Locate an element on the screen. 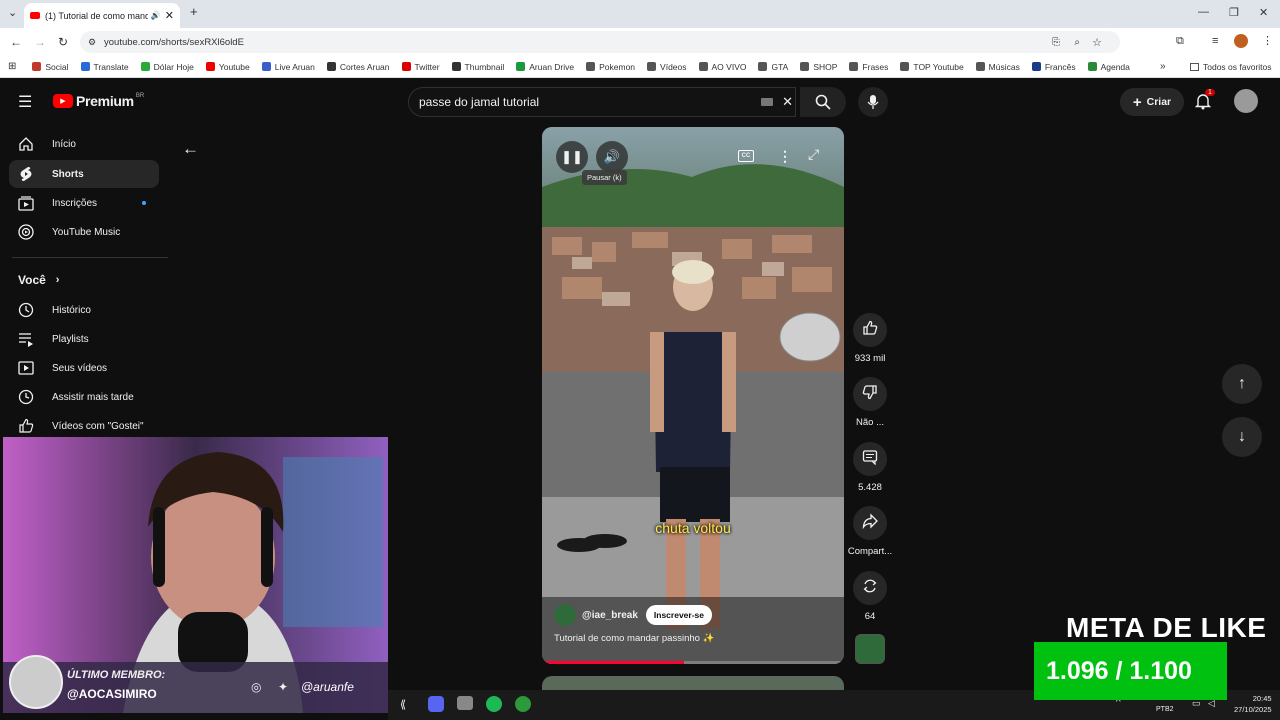  like-action: 933 mil is located at coordinates (870, 338).